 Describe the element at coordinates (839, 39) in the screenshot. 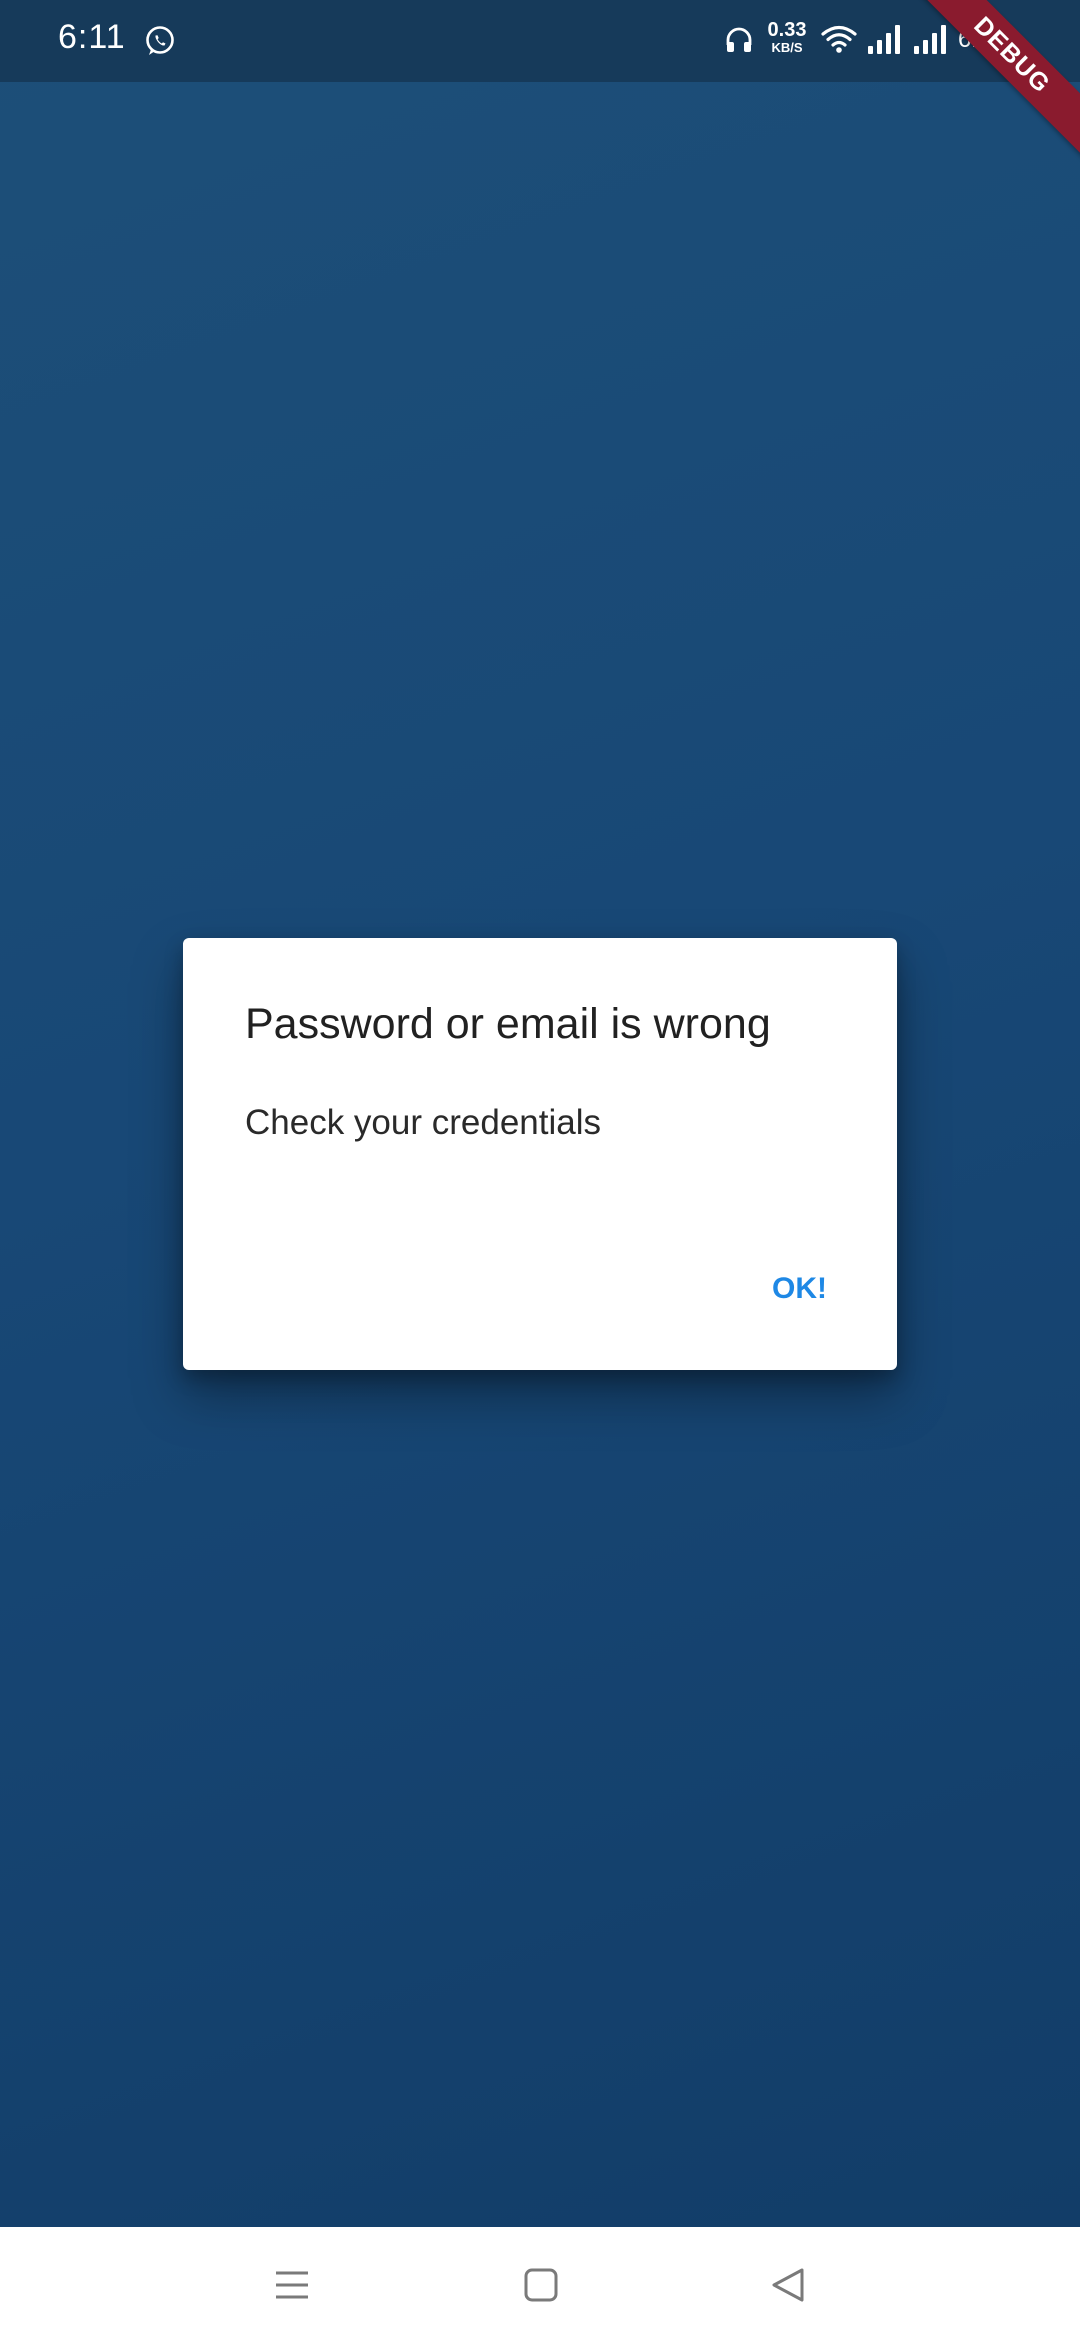

I see `wifi-icon` at that location.